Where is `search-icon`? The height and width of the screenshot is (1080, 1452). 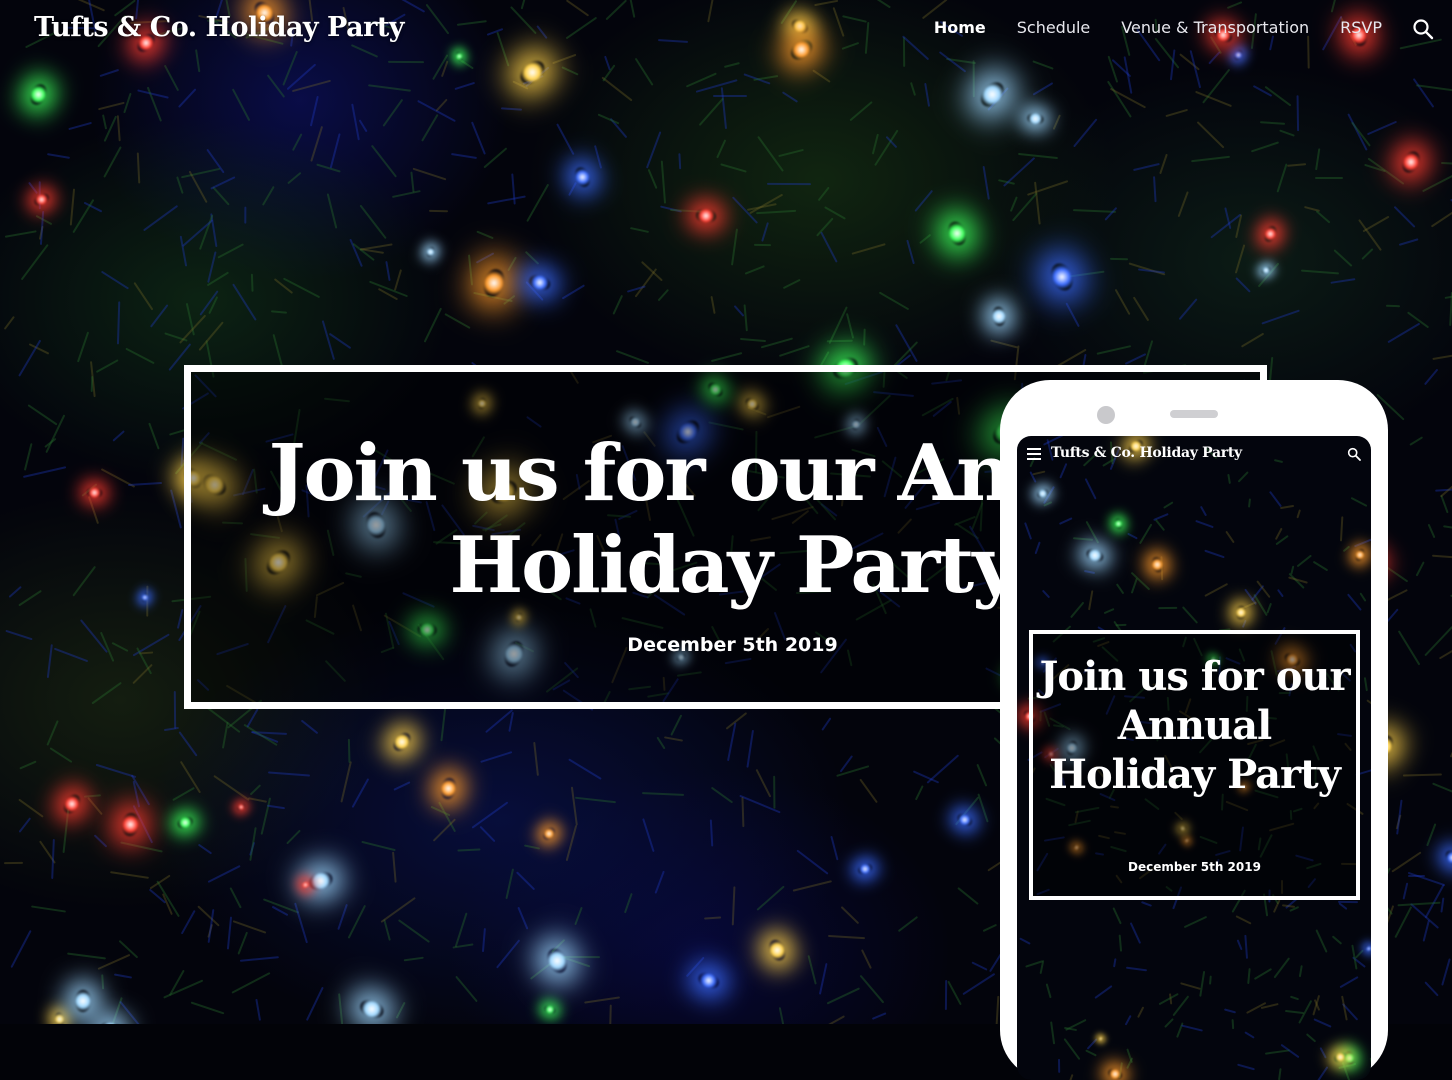
search-icon is located at coordinates (1423, 29).